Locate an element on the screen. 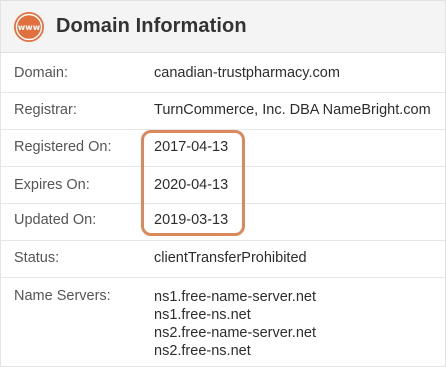 The image size is (446, 368). www-icon-text: www is located at coordinates (29, 27).